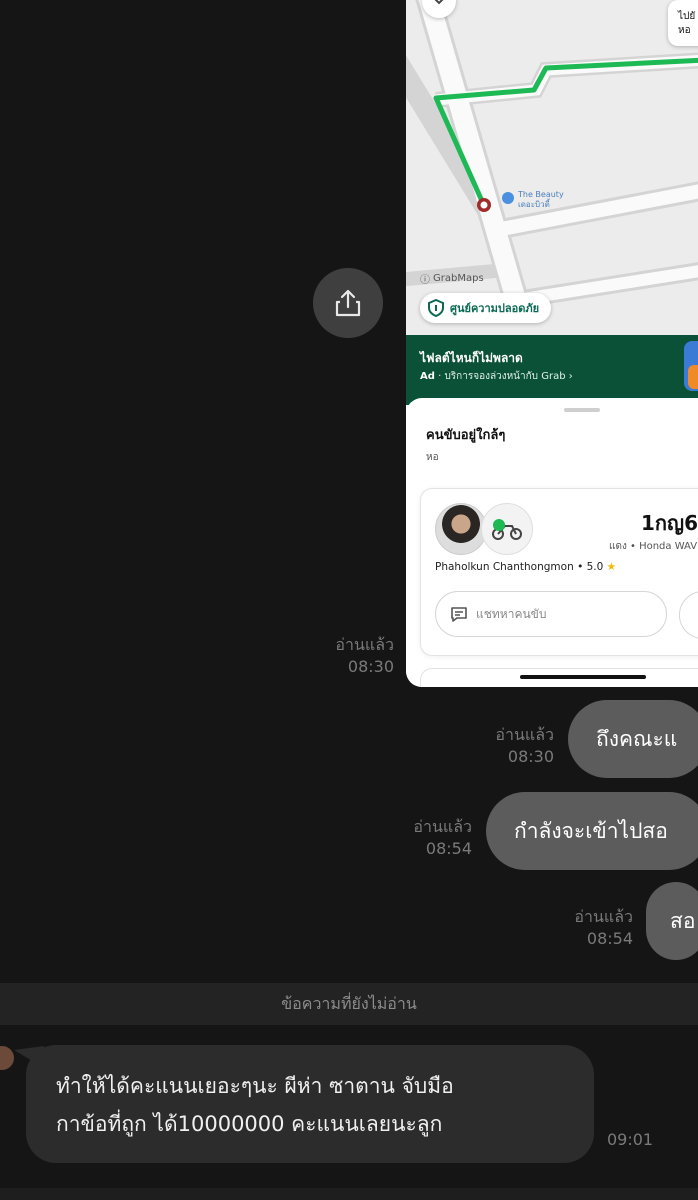  Describe the element at coordinates (582, 410) in the screenshot. I see `sheet-handle` at that location.